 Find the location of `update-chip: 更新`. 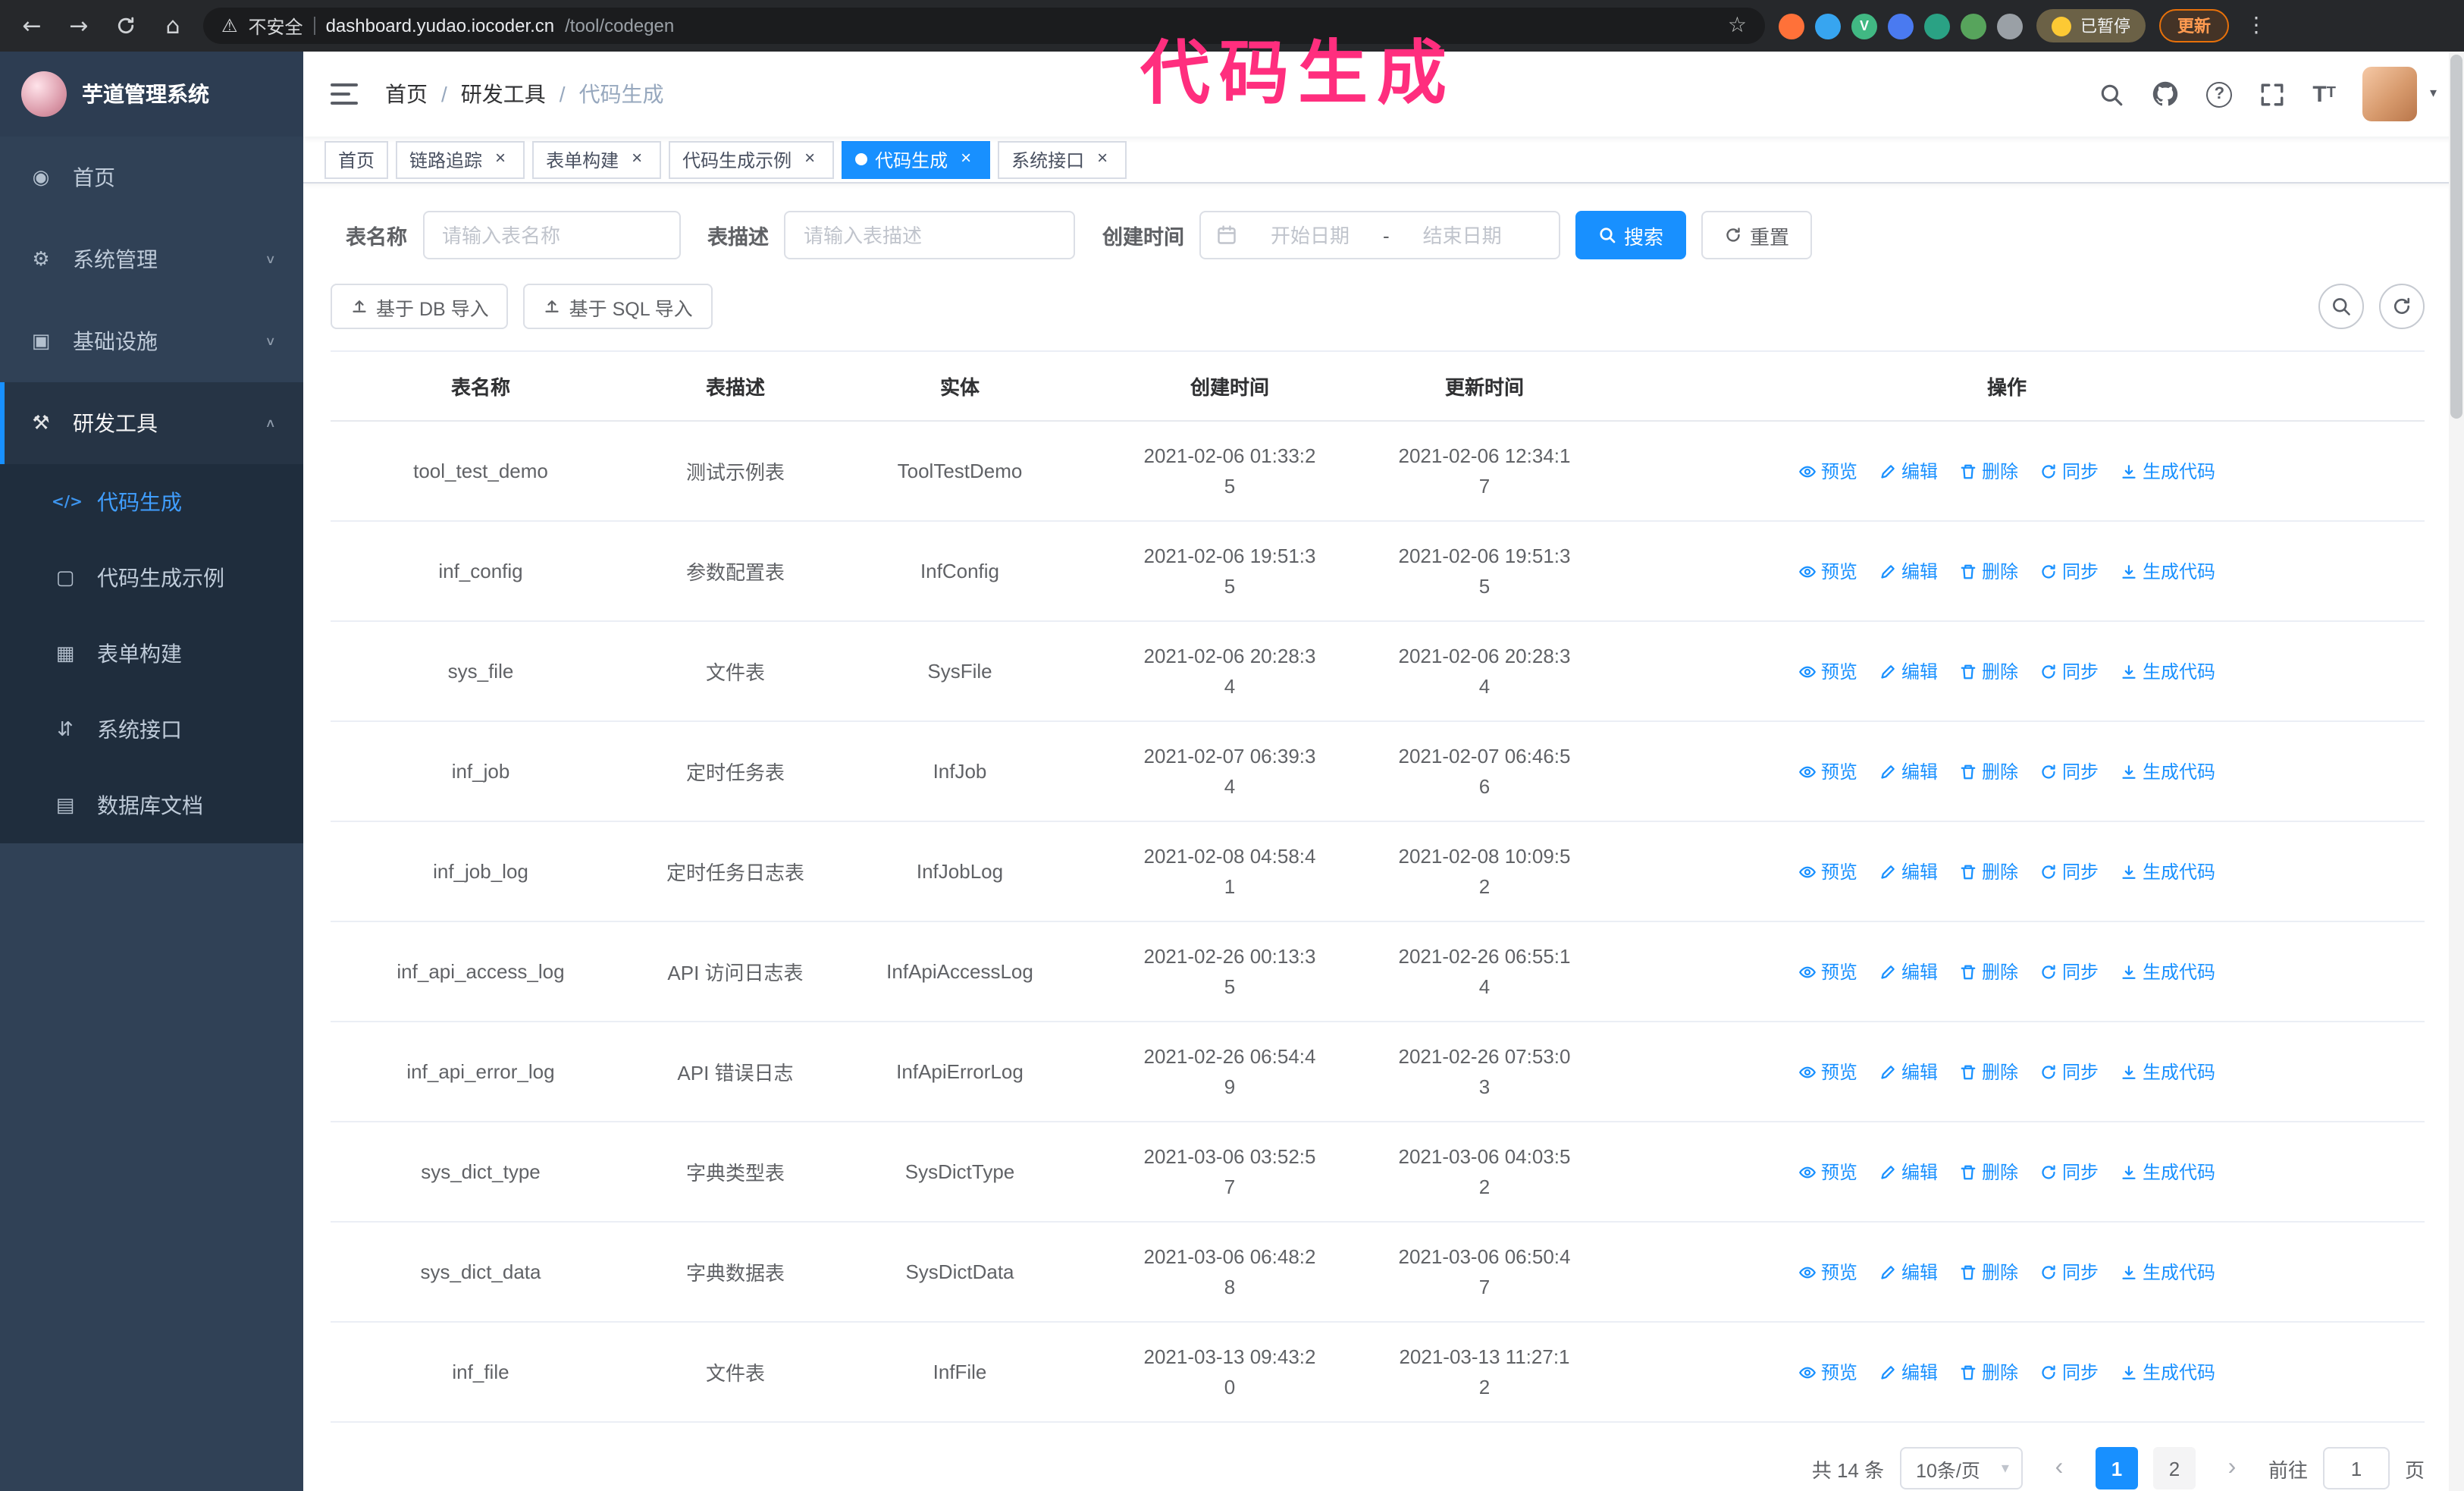

update-chip: 更新 is located at coordinates (2194, 25).